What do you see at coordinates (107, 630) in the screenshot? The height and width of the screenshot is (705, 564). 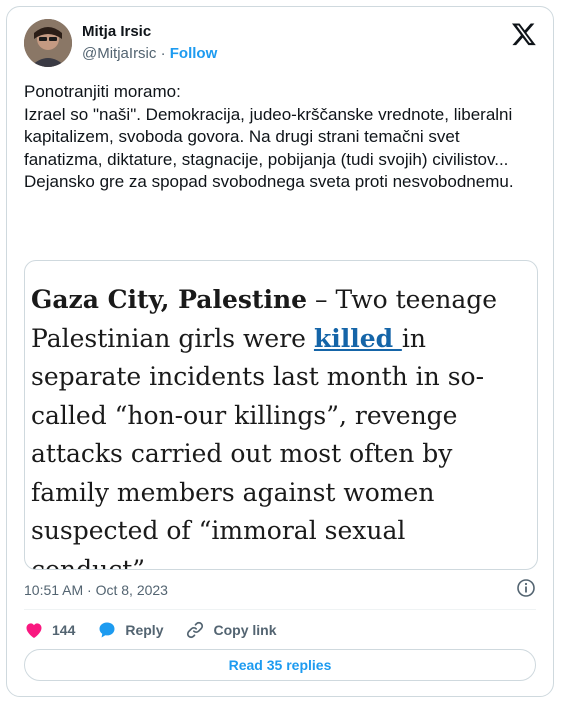 I see `reply-bubble-icon` at bounding box center [107, 630].